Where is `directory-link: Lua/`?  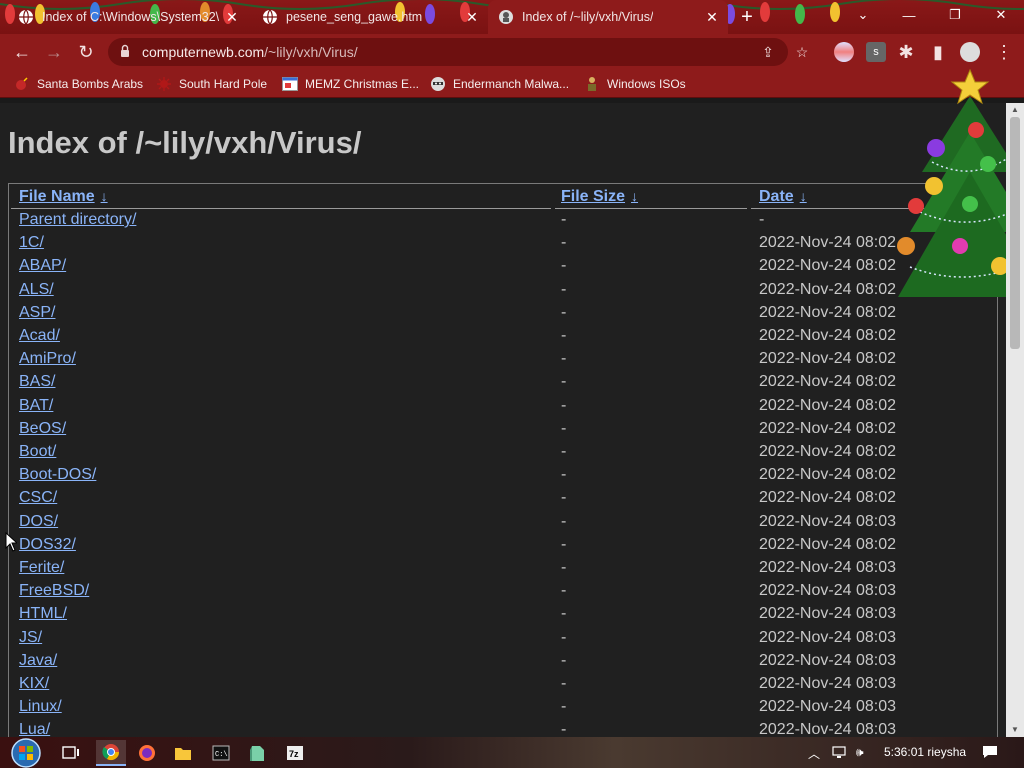
directory-link: Lua/ is located at coordinates (34, 729).